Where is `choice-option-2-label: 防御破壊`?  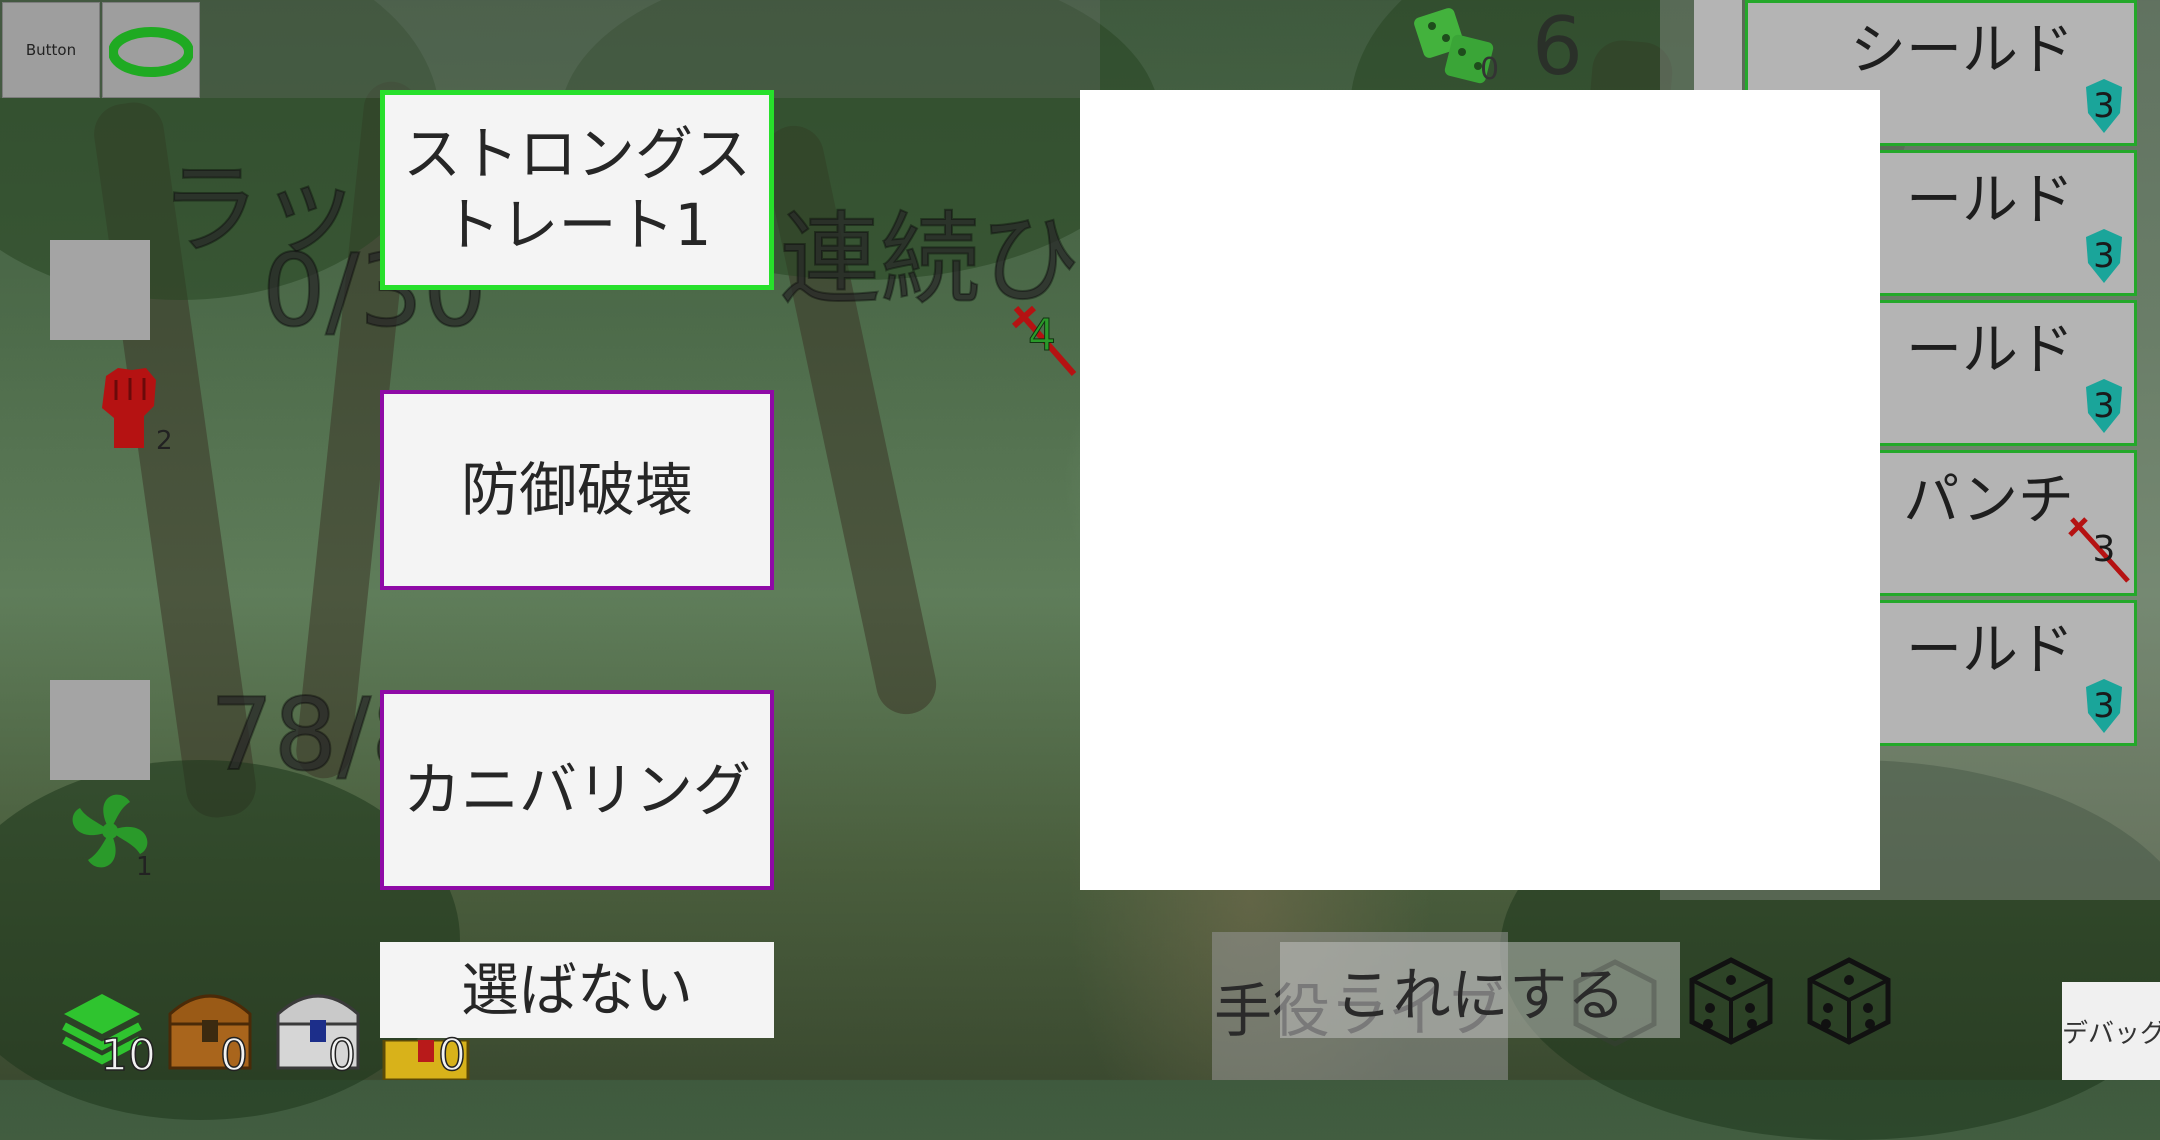 choice-option-2-label: 防御破壊 is located at coordinates (576, 489).